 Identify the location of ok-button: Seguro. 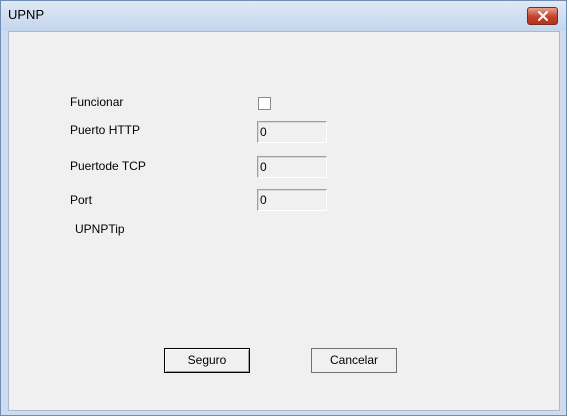
(207, 360).